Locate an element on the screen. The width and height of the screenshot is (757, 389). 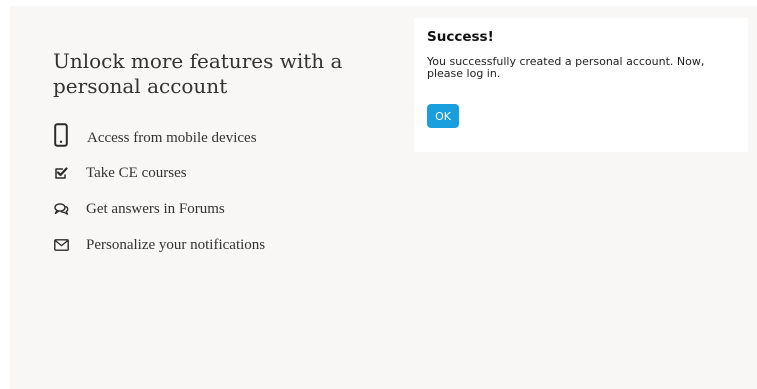
envelope-icon is located at coordinates (61, 245).